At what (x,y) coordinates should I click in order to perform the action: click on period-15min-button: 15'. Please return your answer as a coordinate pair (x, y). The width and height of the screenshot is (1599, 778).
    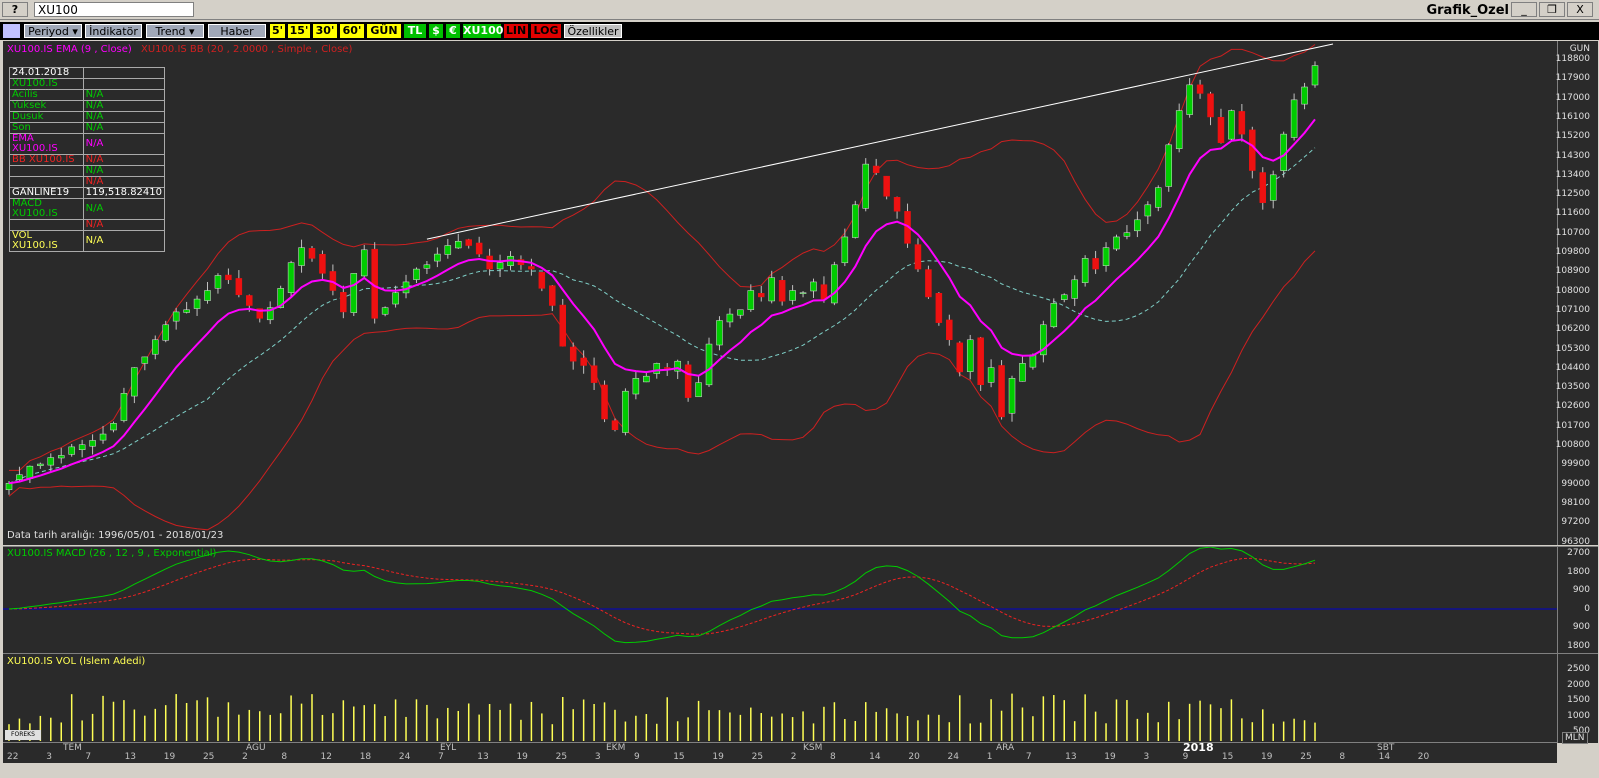
    Looking at the image, I should click on (299, 31).